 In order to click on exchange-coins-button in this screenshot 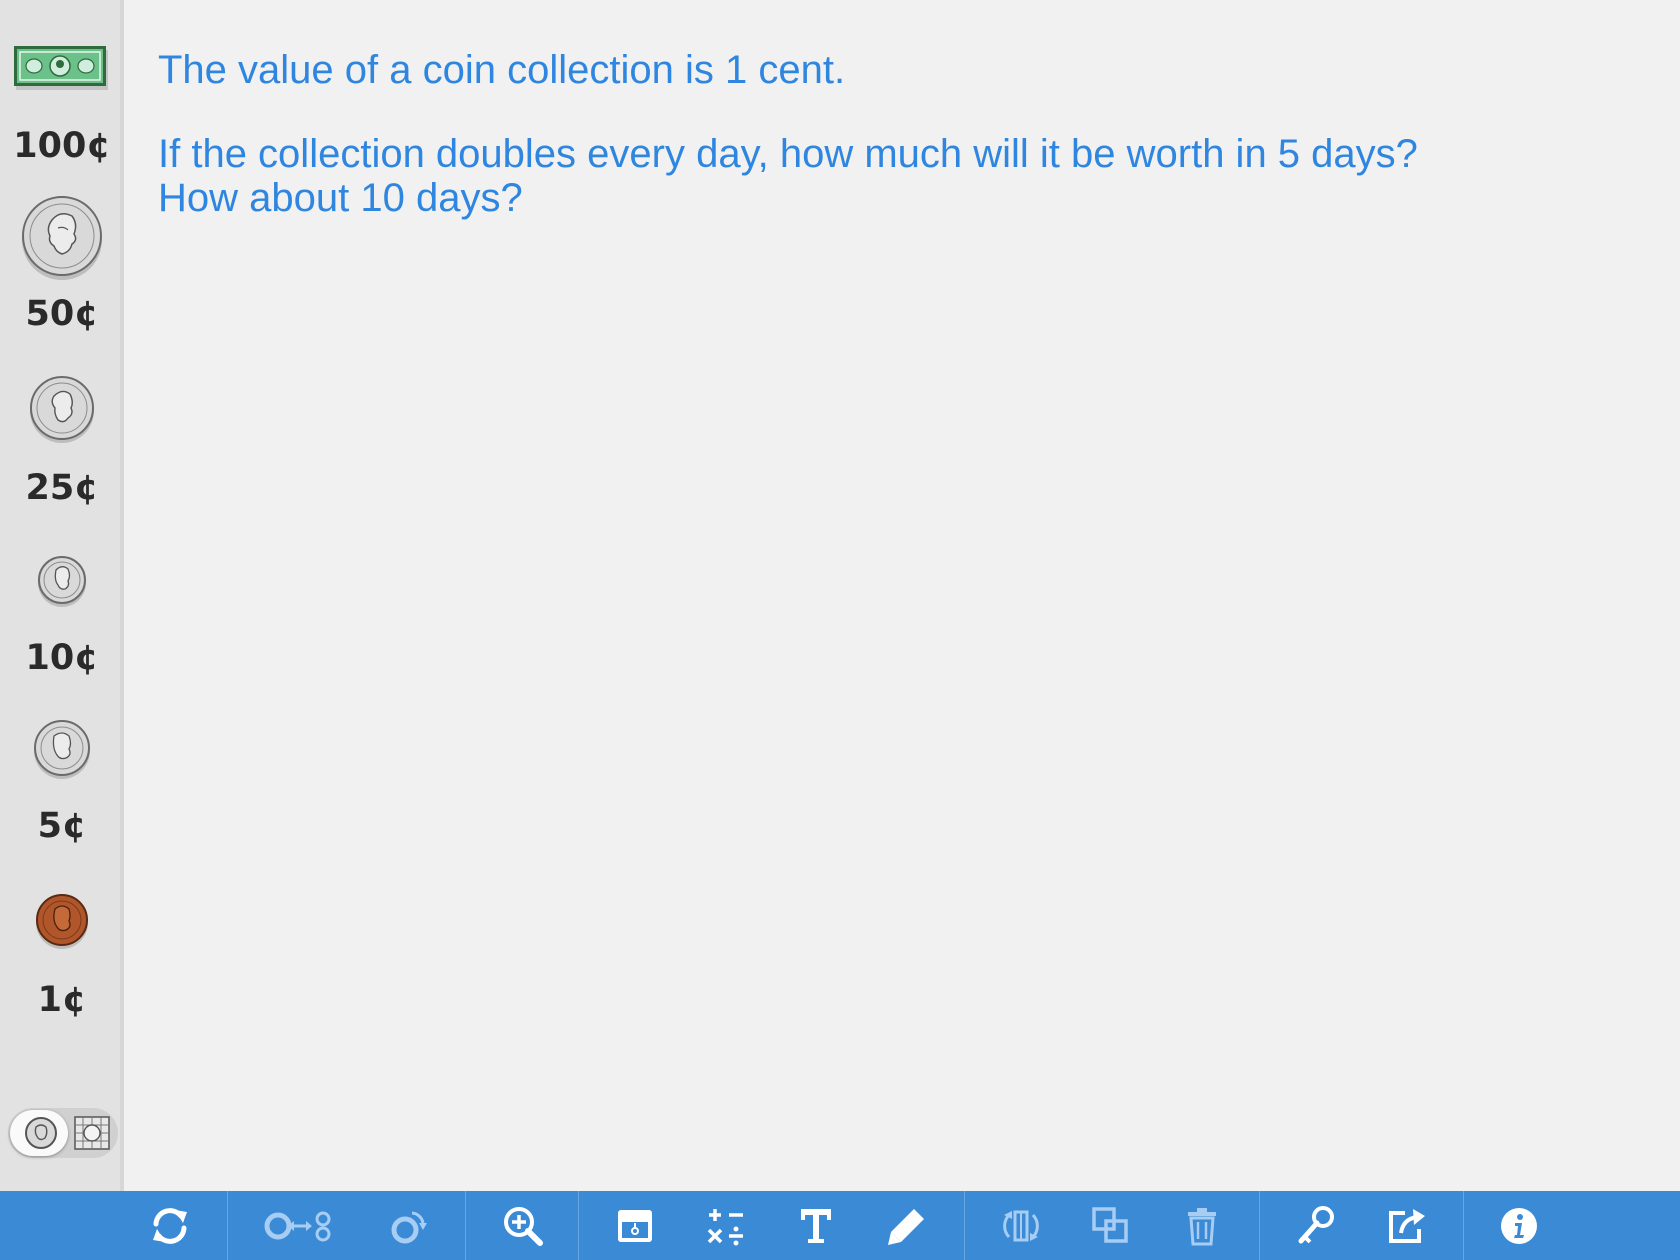, I will do `click(301, 1225)`.